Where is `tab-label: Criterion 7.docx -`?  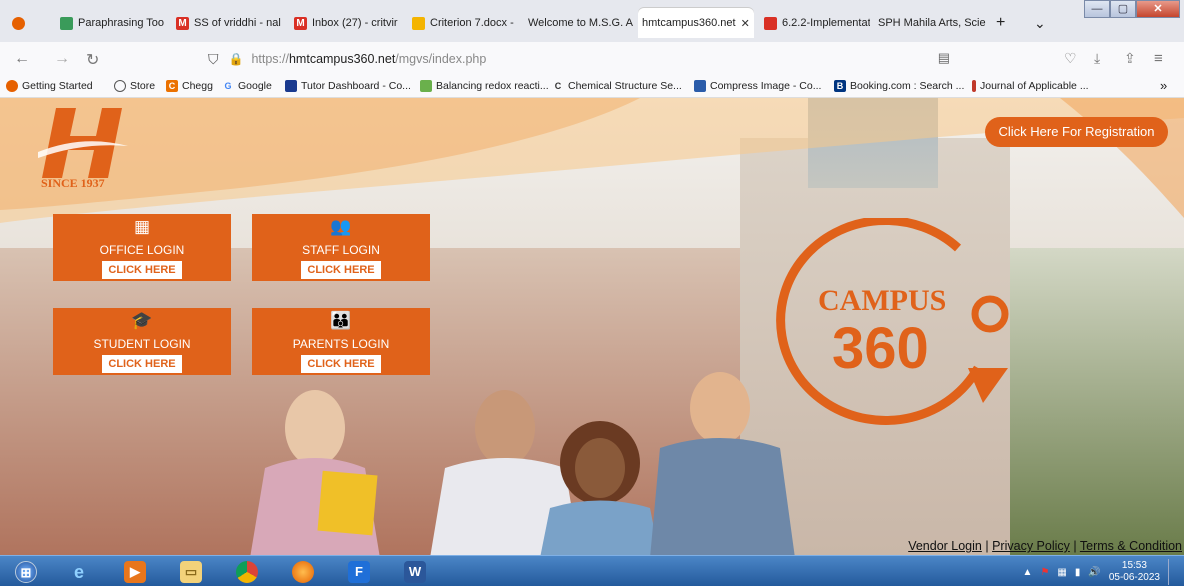
tab-label: Criterion 7.docx - is located at coordinates (472, 23).